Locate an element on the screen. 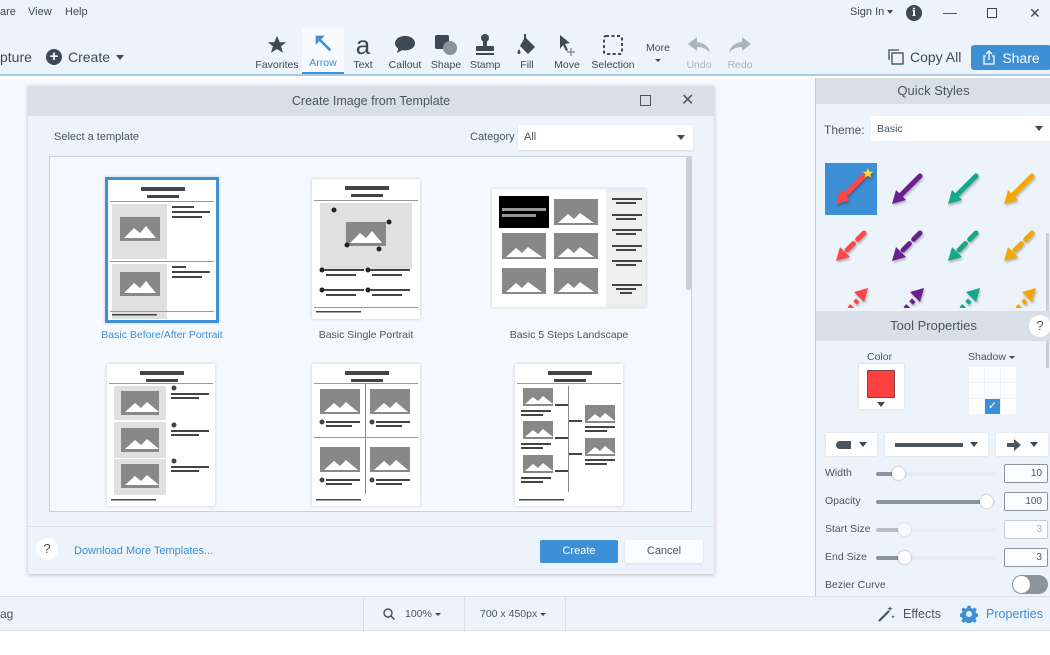 This screenshot has width=1050, height=655. template-thumb-timeline is located at coordinates (569, 435).